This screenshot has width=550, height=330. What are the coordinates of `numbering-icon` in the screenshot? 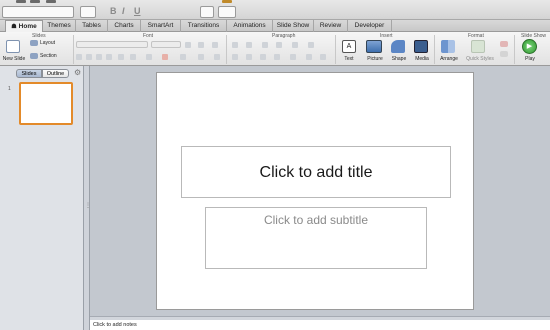 It's located at (249, 45).